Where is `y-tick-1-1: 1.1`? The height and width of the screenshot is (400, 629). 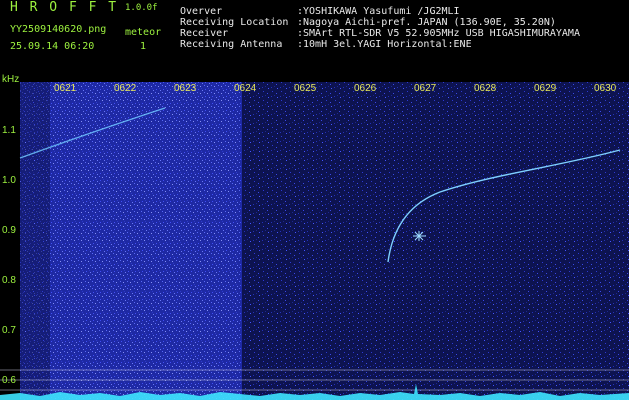 y-tick-1-1: 1.1 is located at coordinates (9, 130).